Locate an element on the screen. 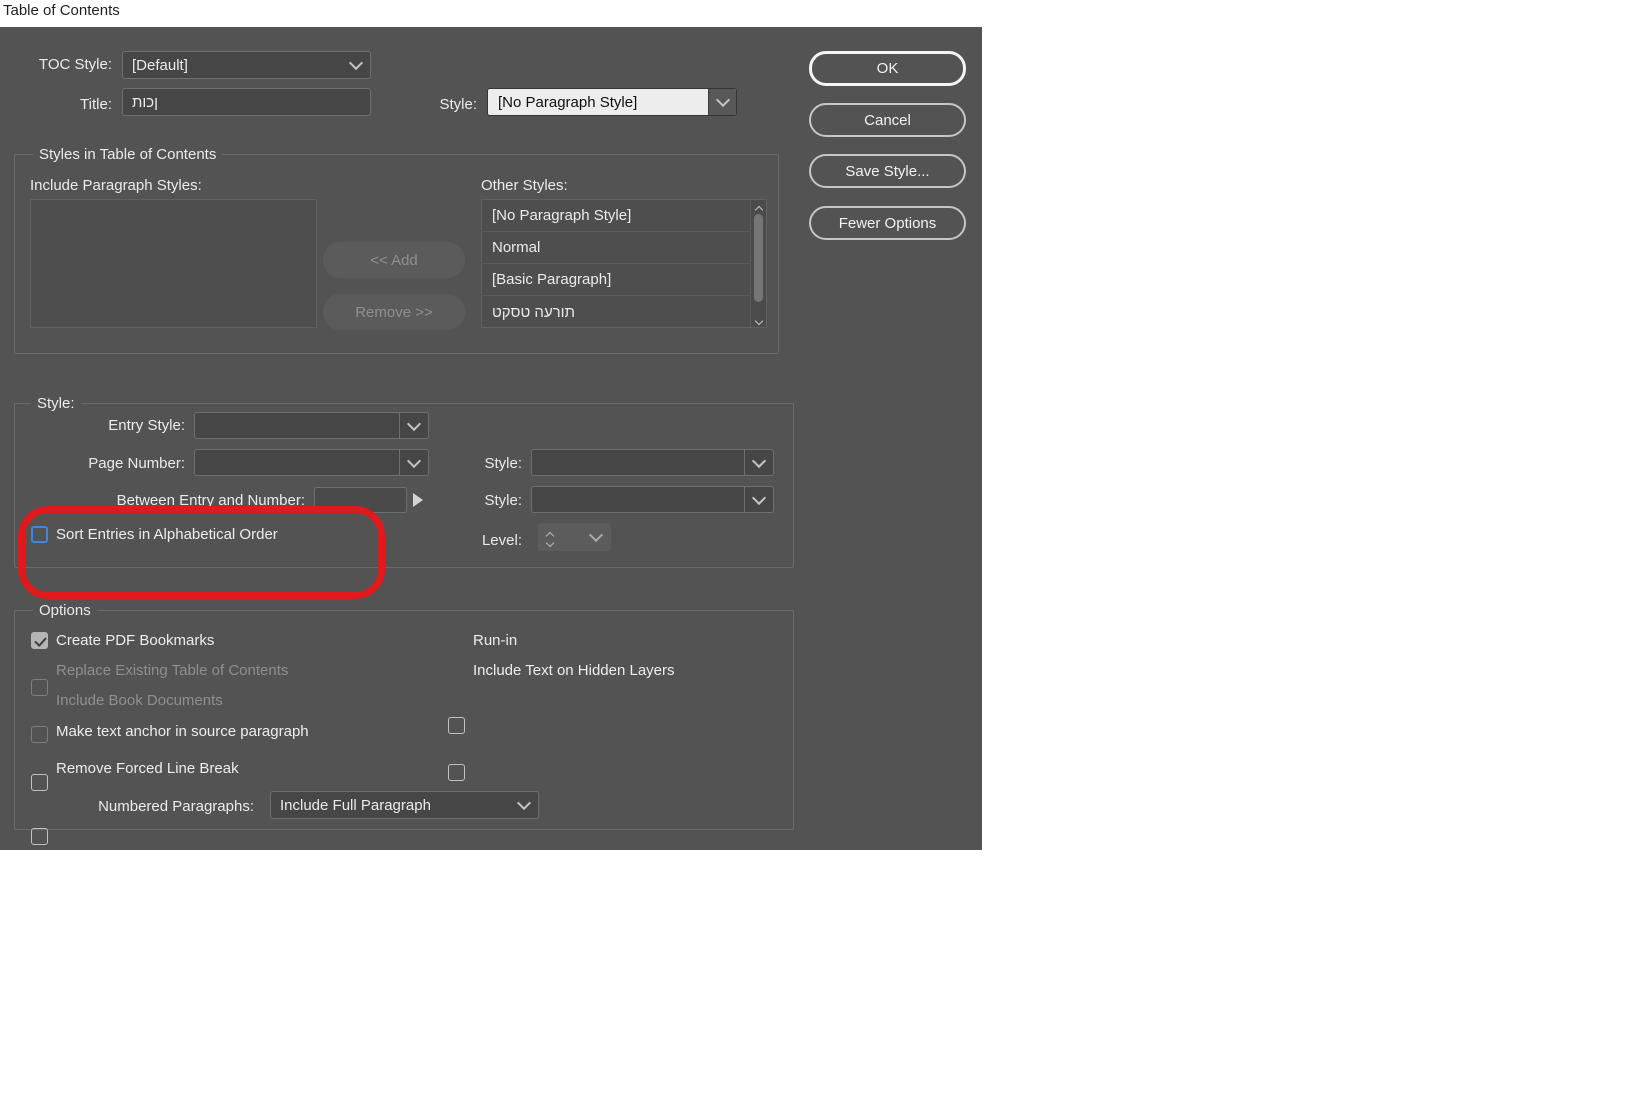 This screenshot has height=1095, width=1642. include-book-documents-label: Include Book Documents is located at coordinates (139, 700).